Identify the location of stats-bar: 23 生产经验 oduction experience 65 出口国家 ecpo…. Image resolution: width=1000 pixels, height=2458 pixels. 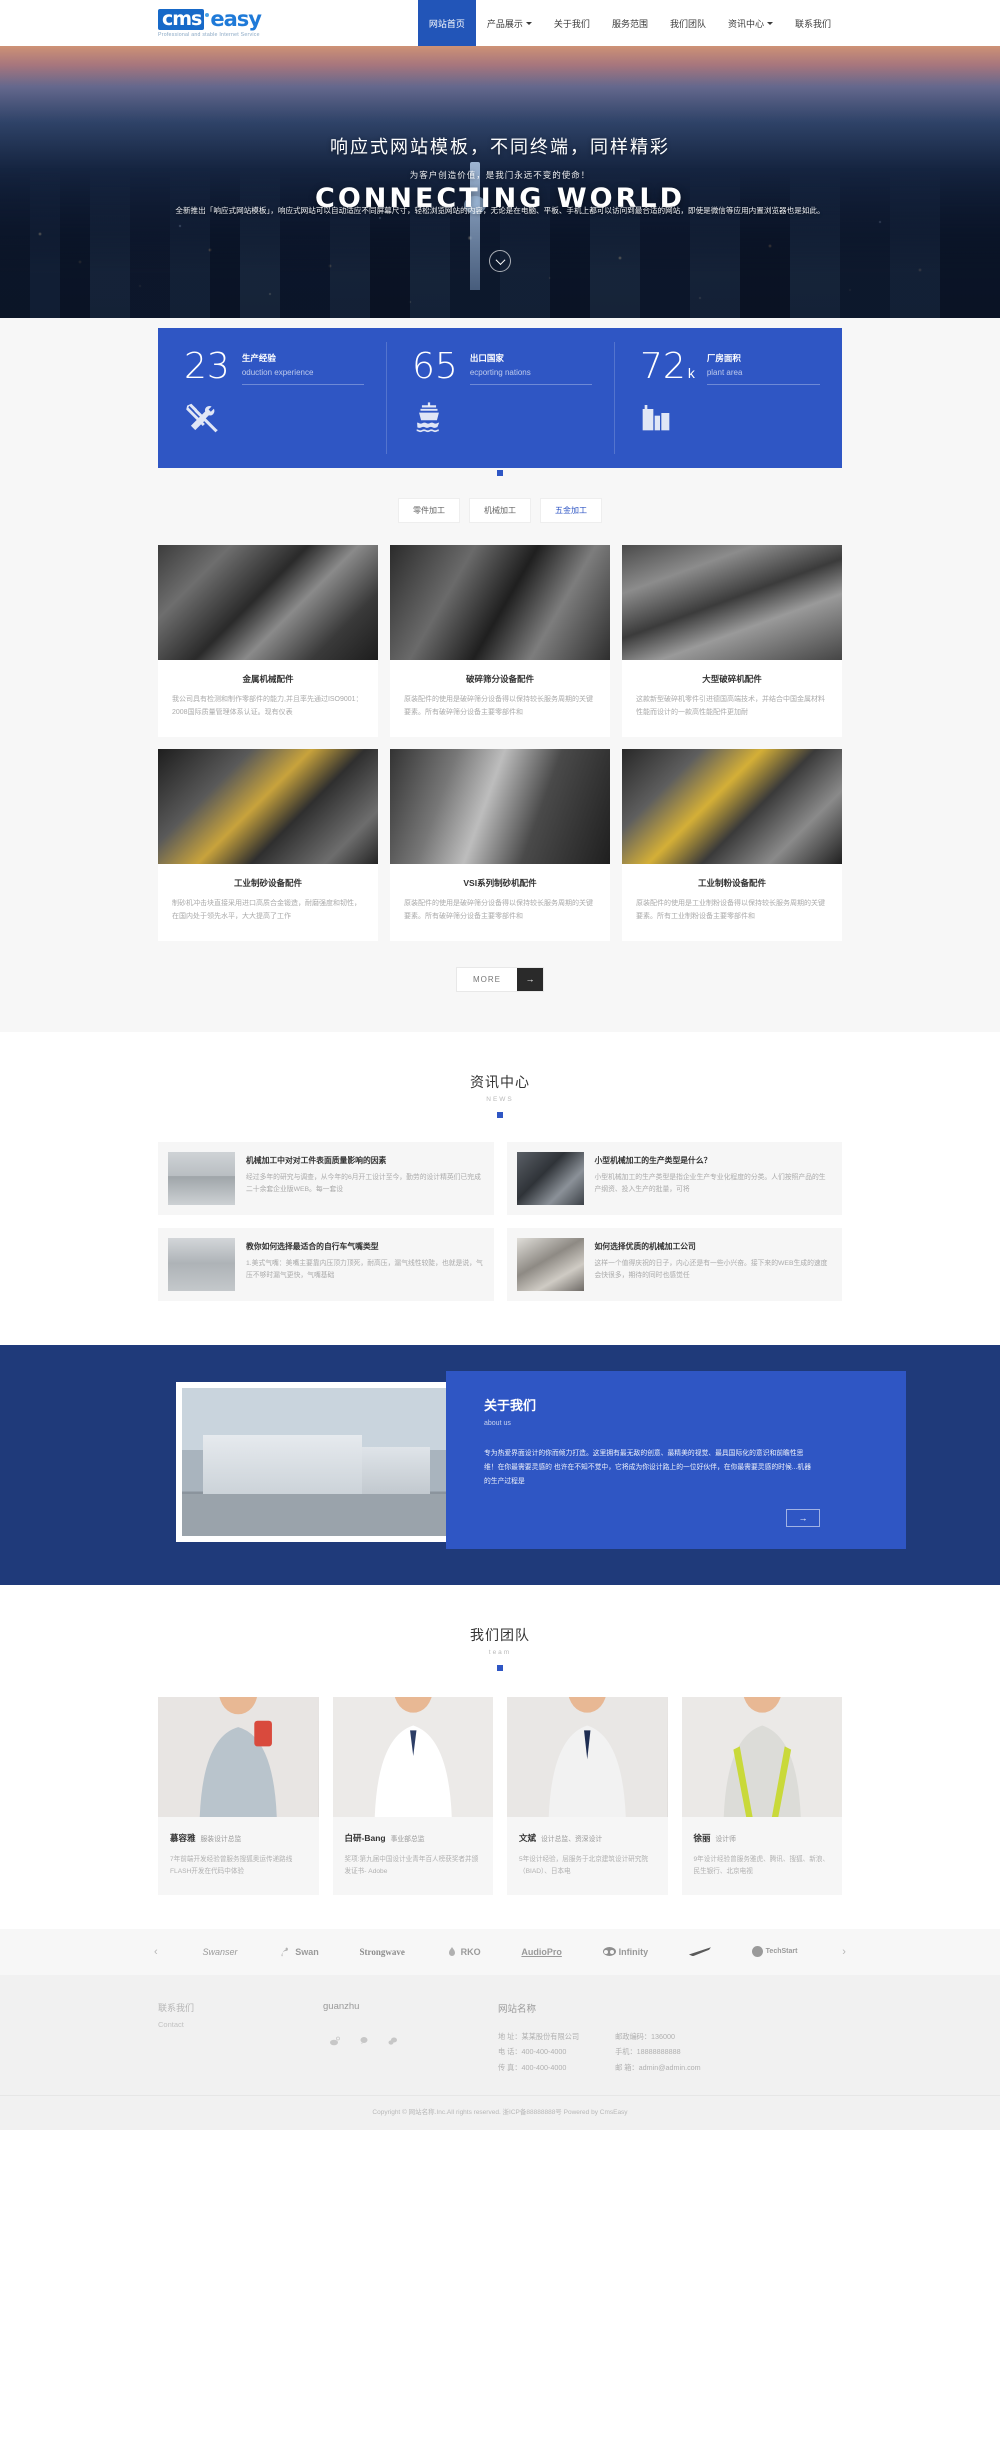
(500, 398).